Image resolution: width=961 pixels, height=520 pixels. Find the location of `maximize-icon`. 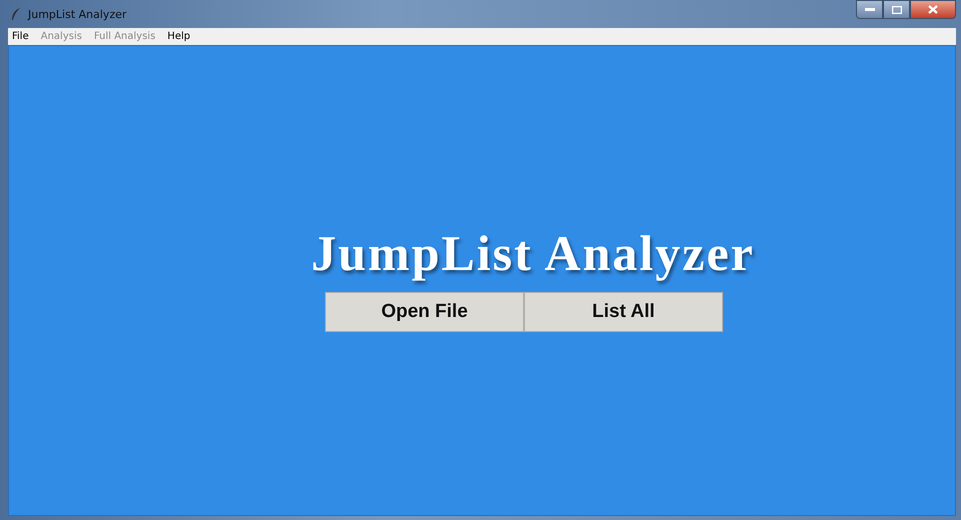

maximize-icon is located at coordinates (897, 10).